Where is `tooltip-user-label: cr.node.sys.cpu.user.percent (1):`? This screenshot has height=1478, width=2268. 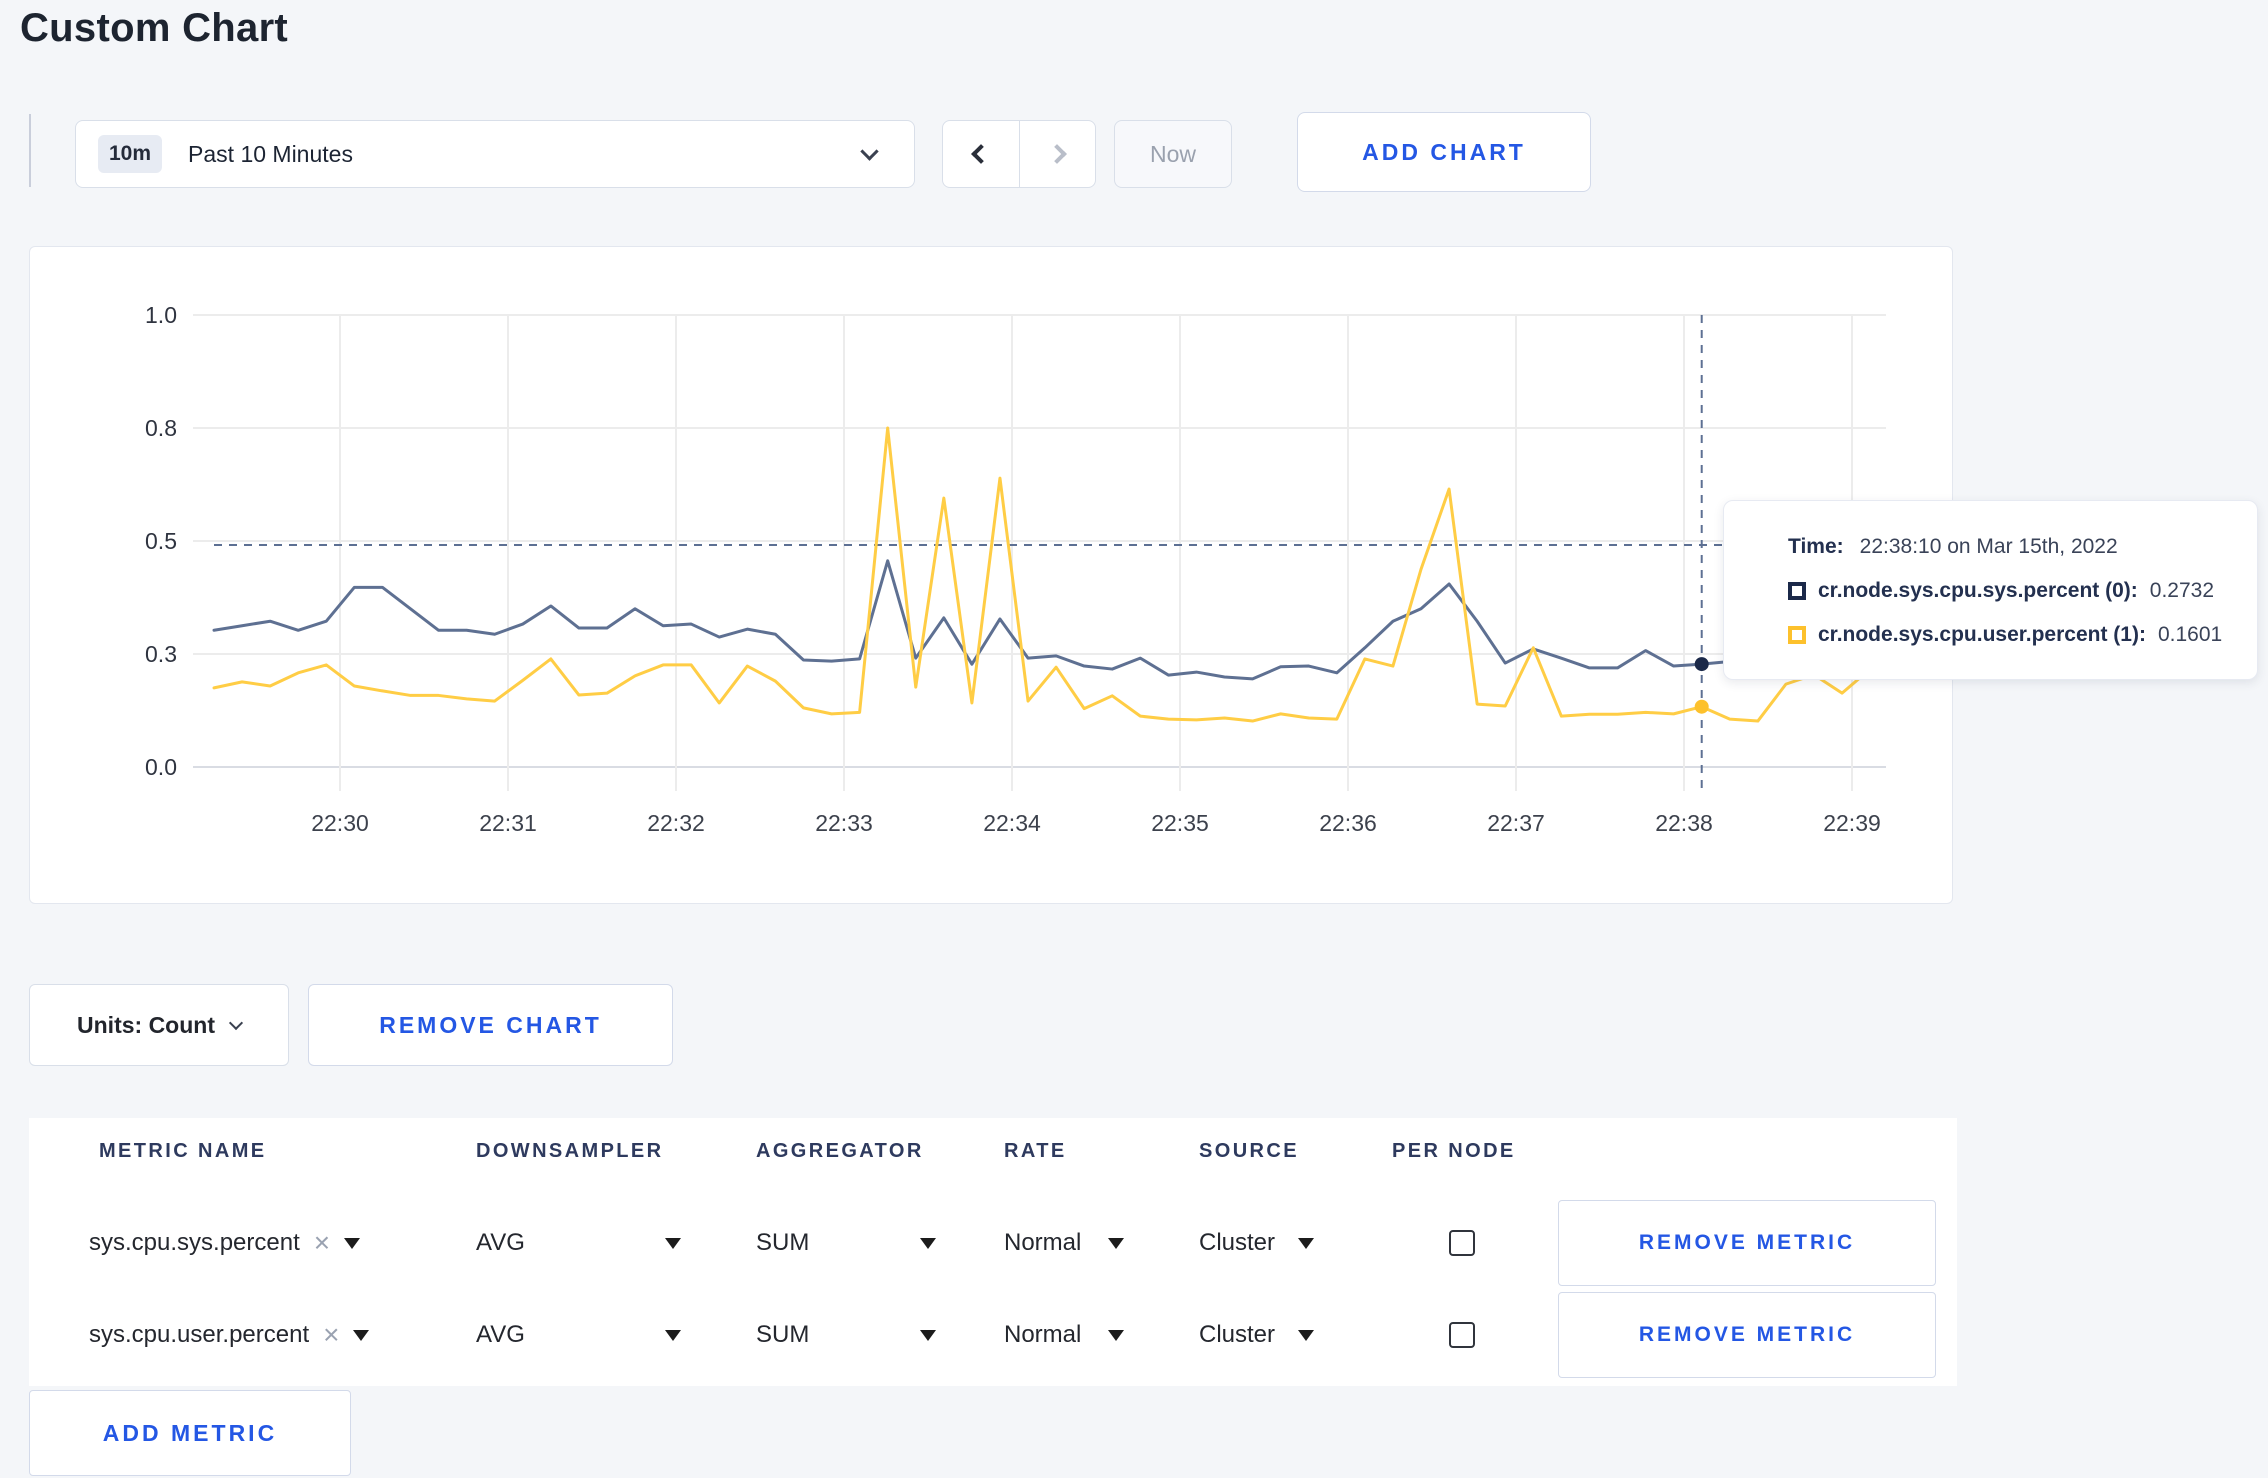 tooltip-user-label: cr.node.sys.cpu.user.percent (1): is located at coordinates (1982, 634).